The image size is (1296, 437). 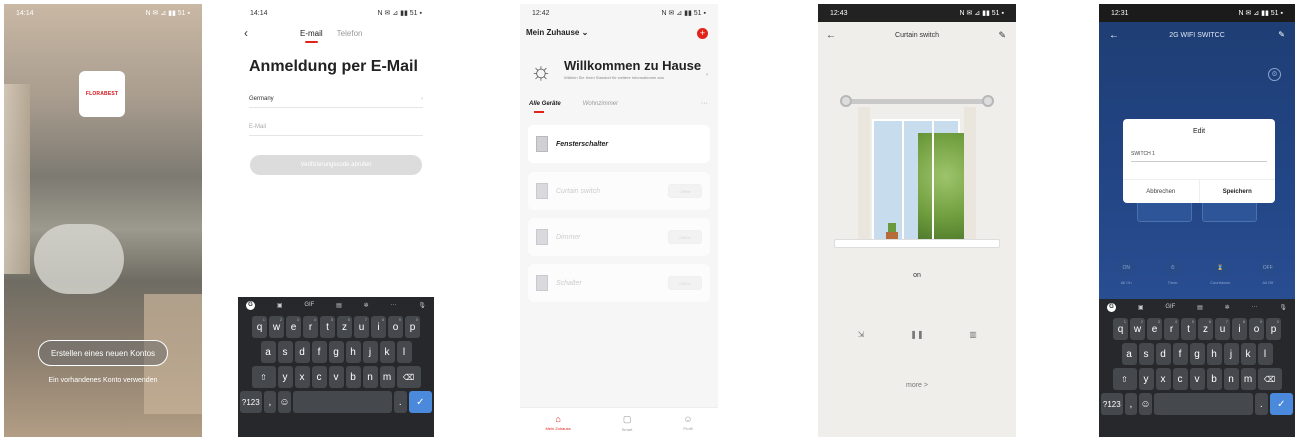 I want to click on all-on-button: ON All On, so click(x=1126, y=272).